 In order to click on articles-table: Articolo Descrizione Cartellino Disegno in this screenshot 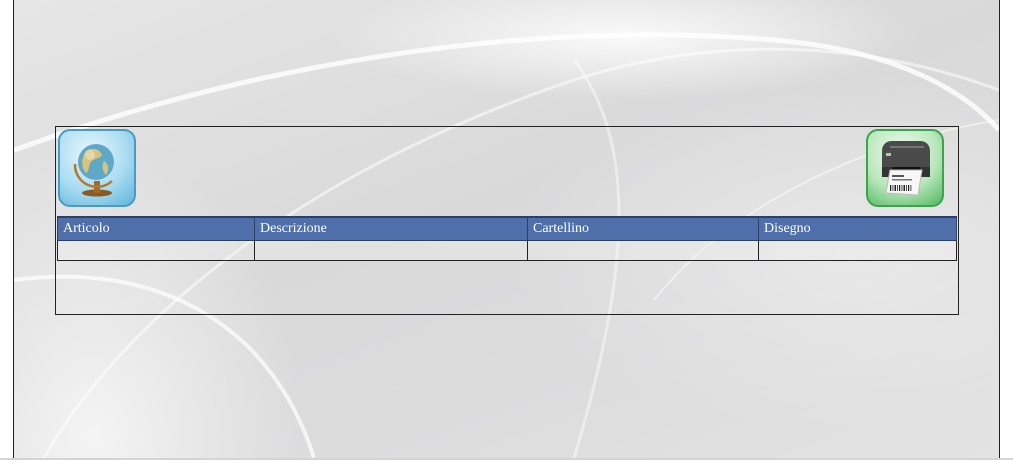, I will do `click(507, 238)`.